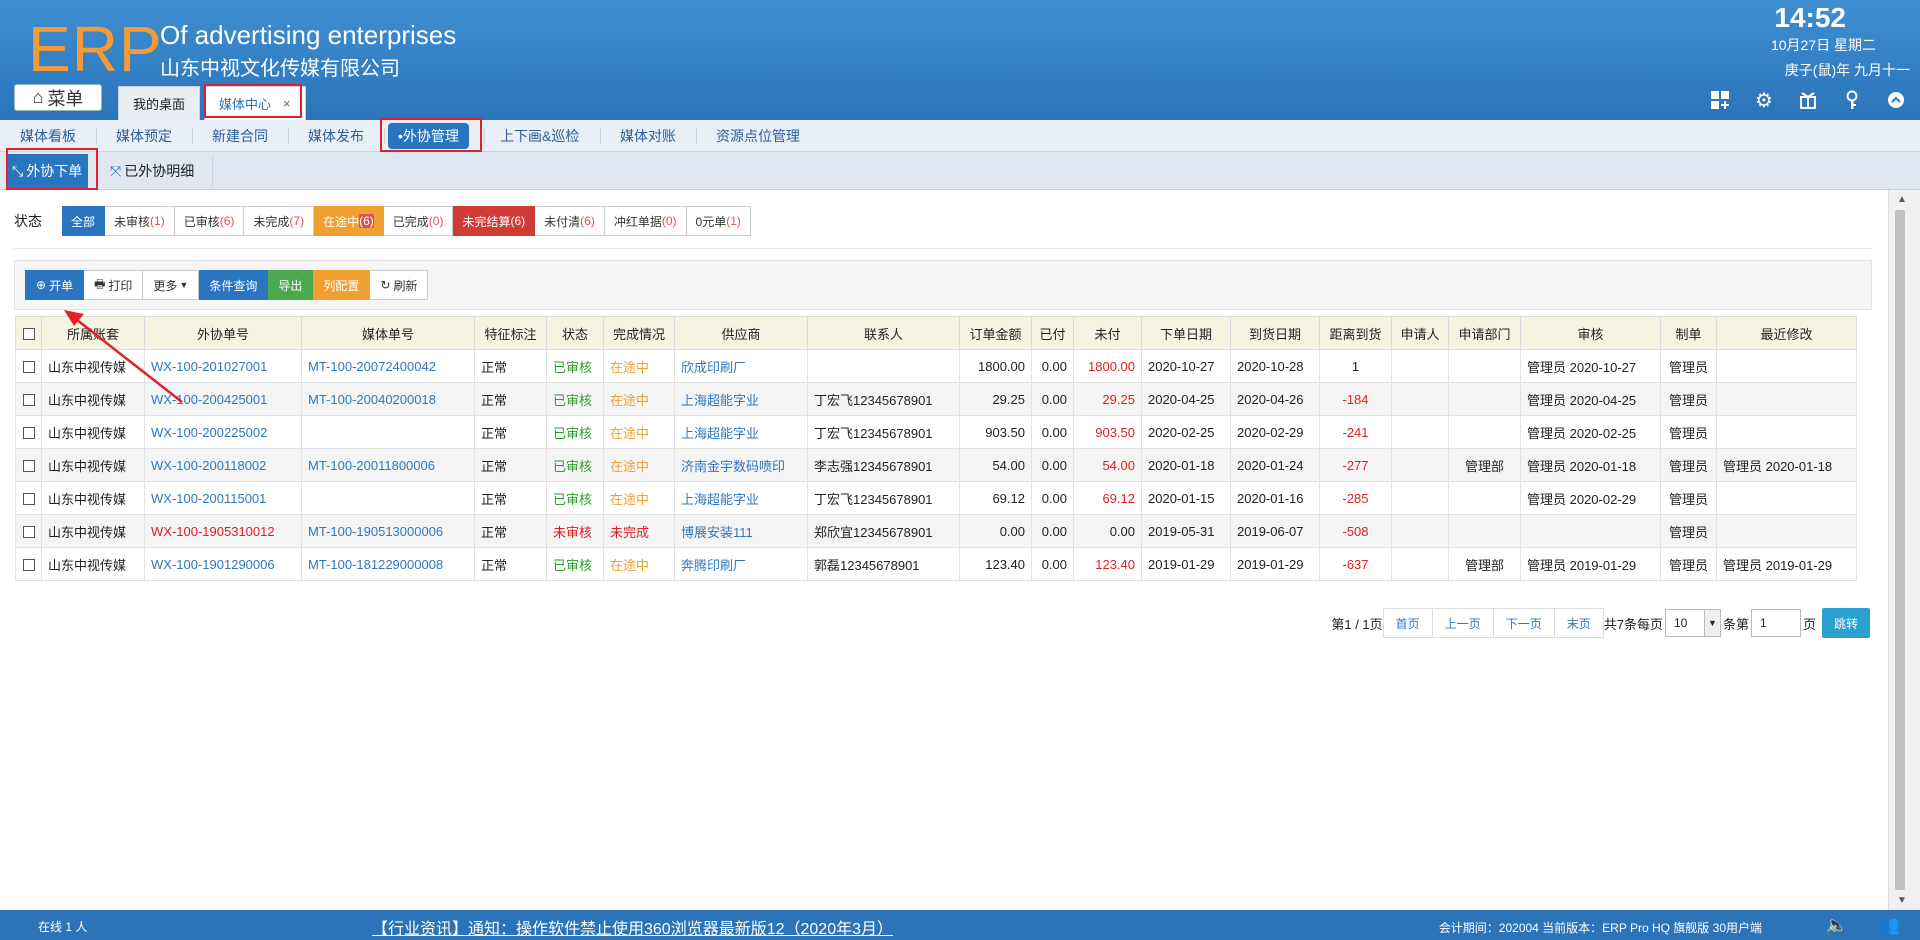 This screenshot has width=1920, height=940. Describe the element at coordinates (48, 136) in the screenshot. I see `modnav-media-board: 媒体看板` at that location.